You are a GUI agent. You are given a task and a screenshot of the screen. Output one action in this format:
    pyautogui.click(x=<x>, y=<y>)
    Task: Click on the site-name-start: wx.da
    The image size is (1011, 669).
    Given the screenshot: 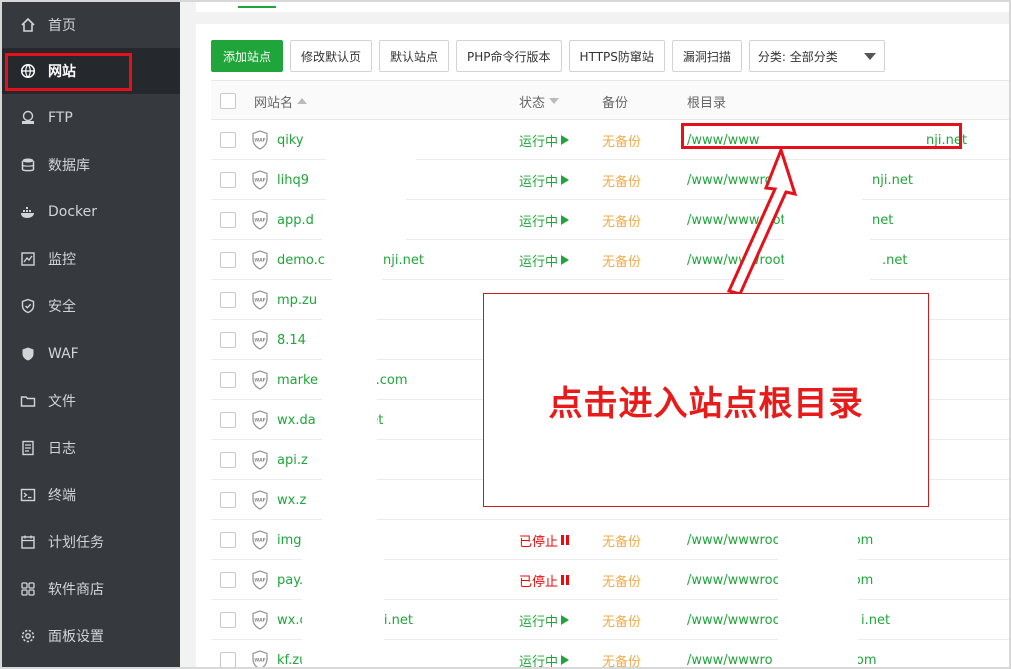 What is the action you would take?
    pyautogui.click(x=296, y=420)
    